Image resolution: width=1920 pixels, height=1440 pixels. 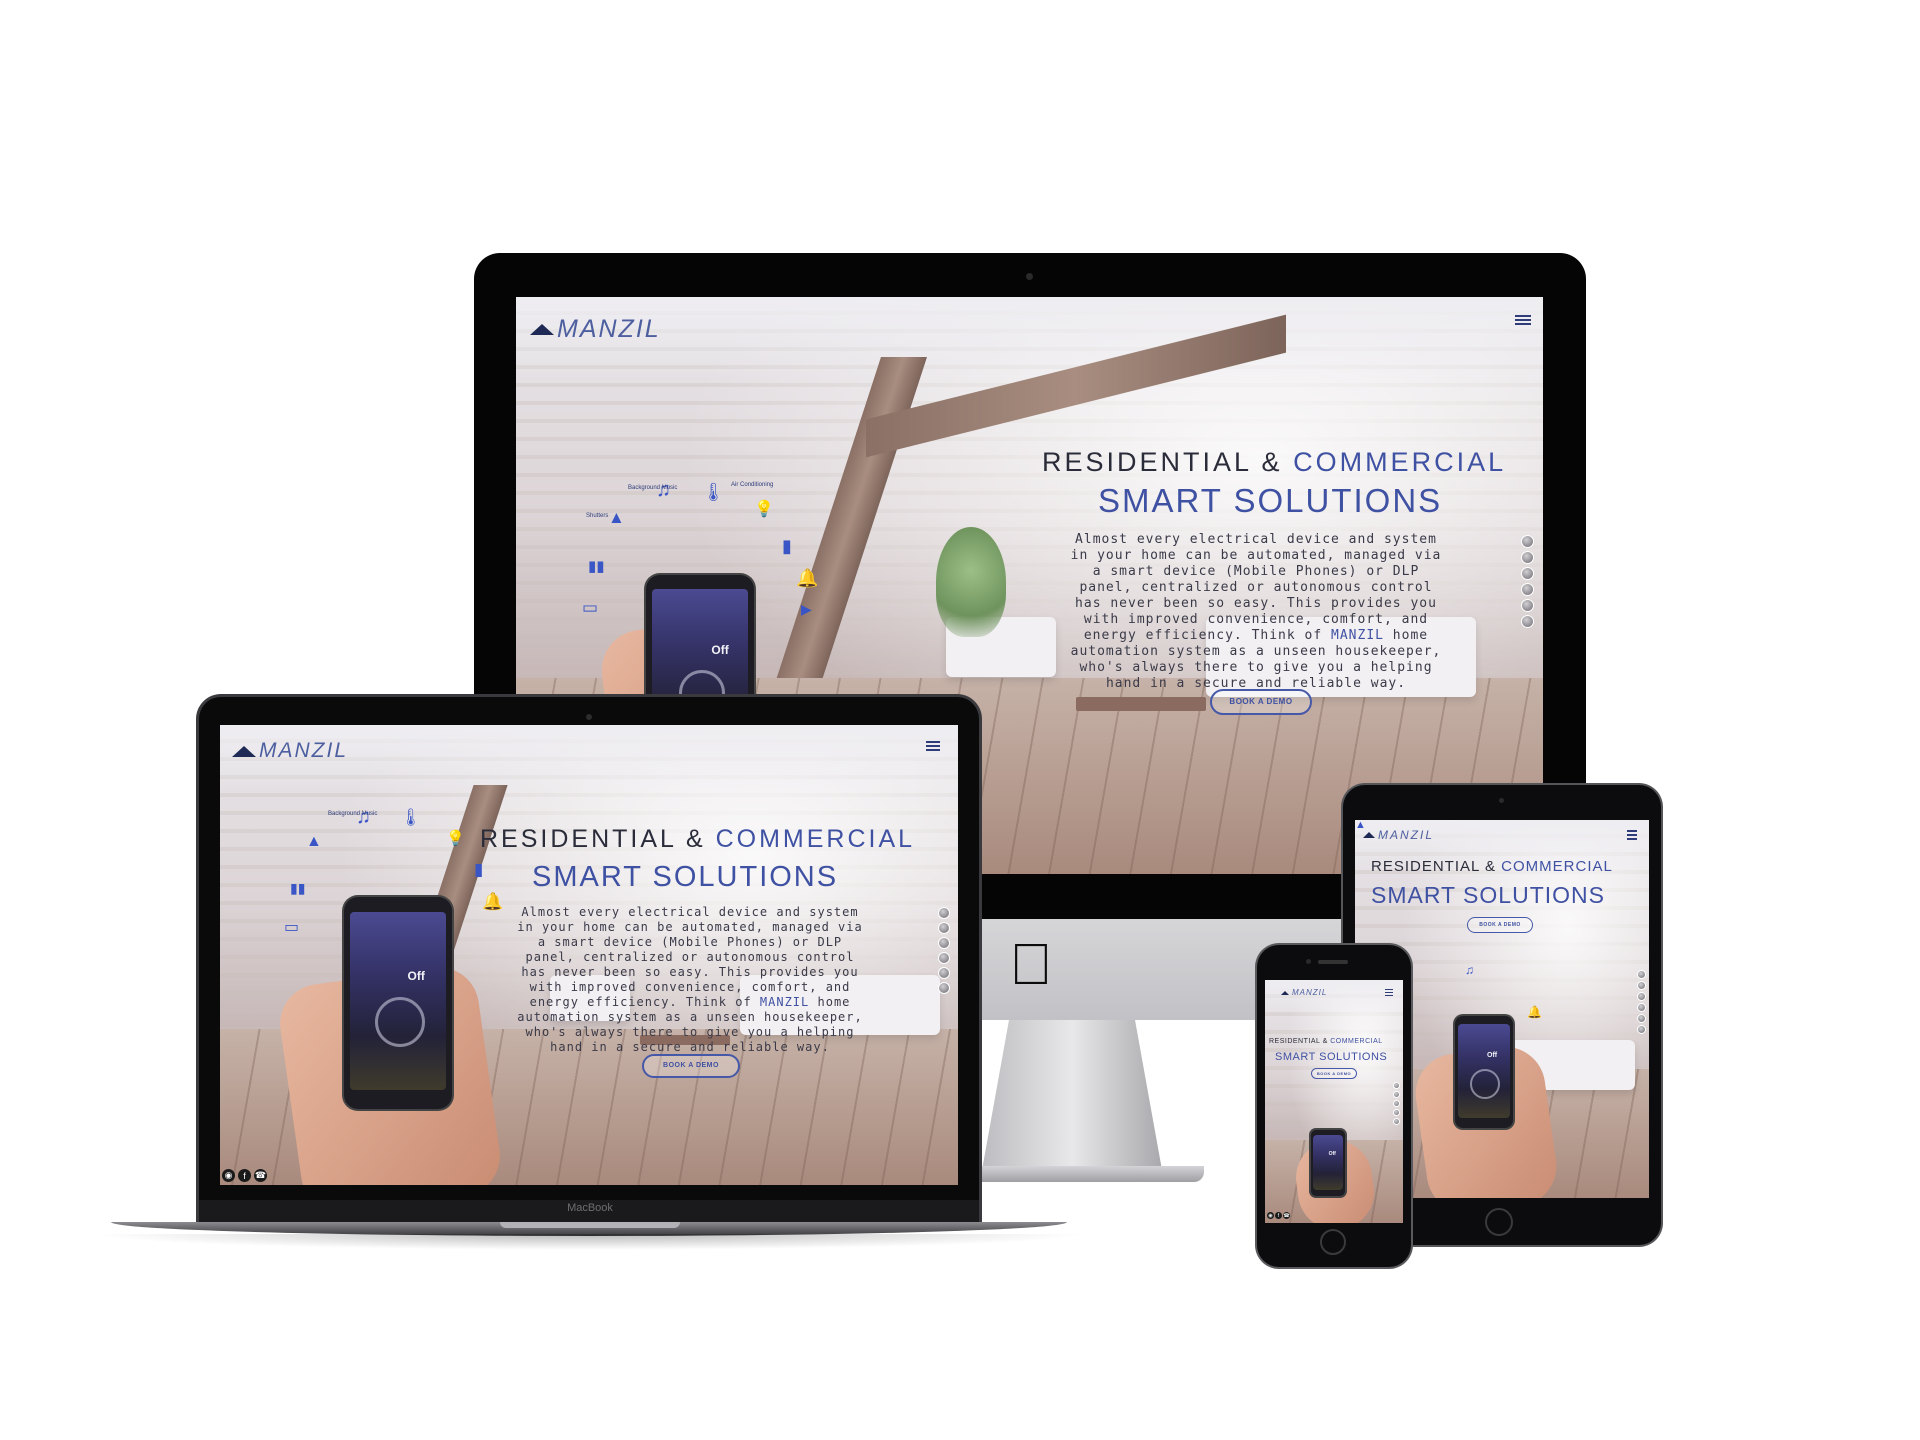 I want to click on iphone-camera, so click(x=1308, y=961).